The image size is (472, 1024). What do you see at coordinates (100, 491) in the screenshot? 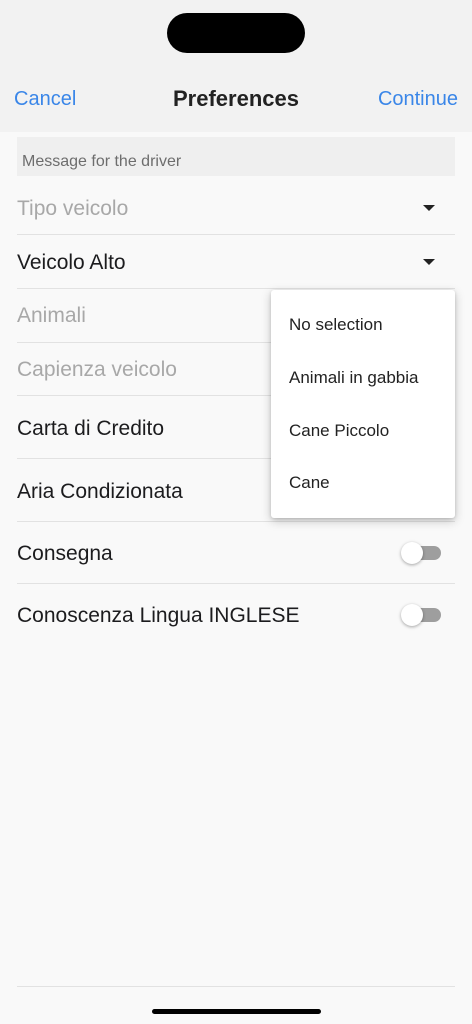
I see `aria-condizionata-label: Aria Condizionata` at bounding box center [100, 491].